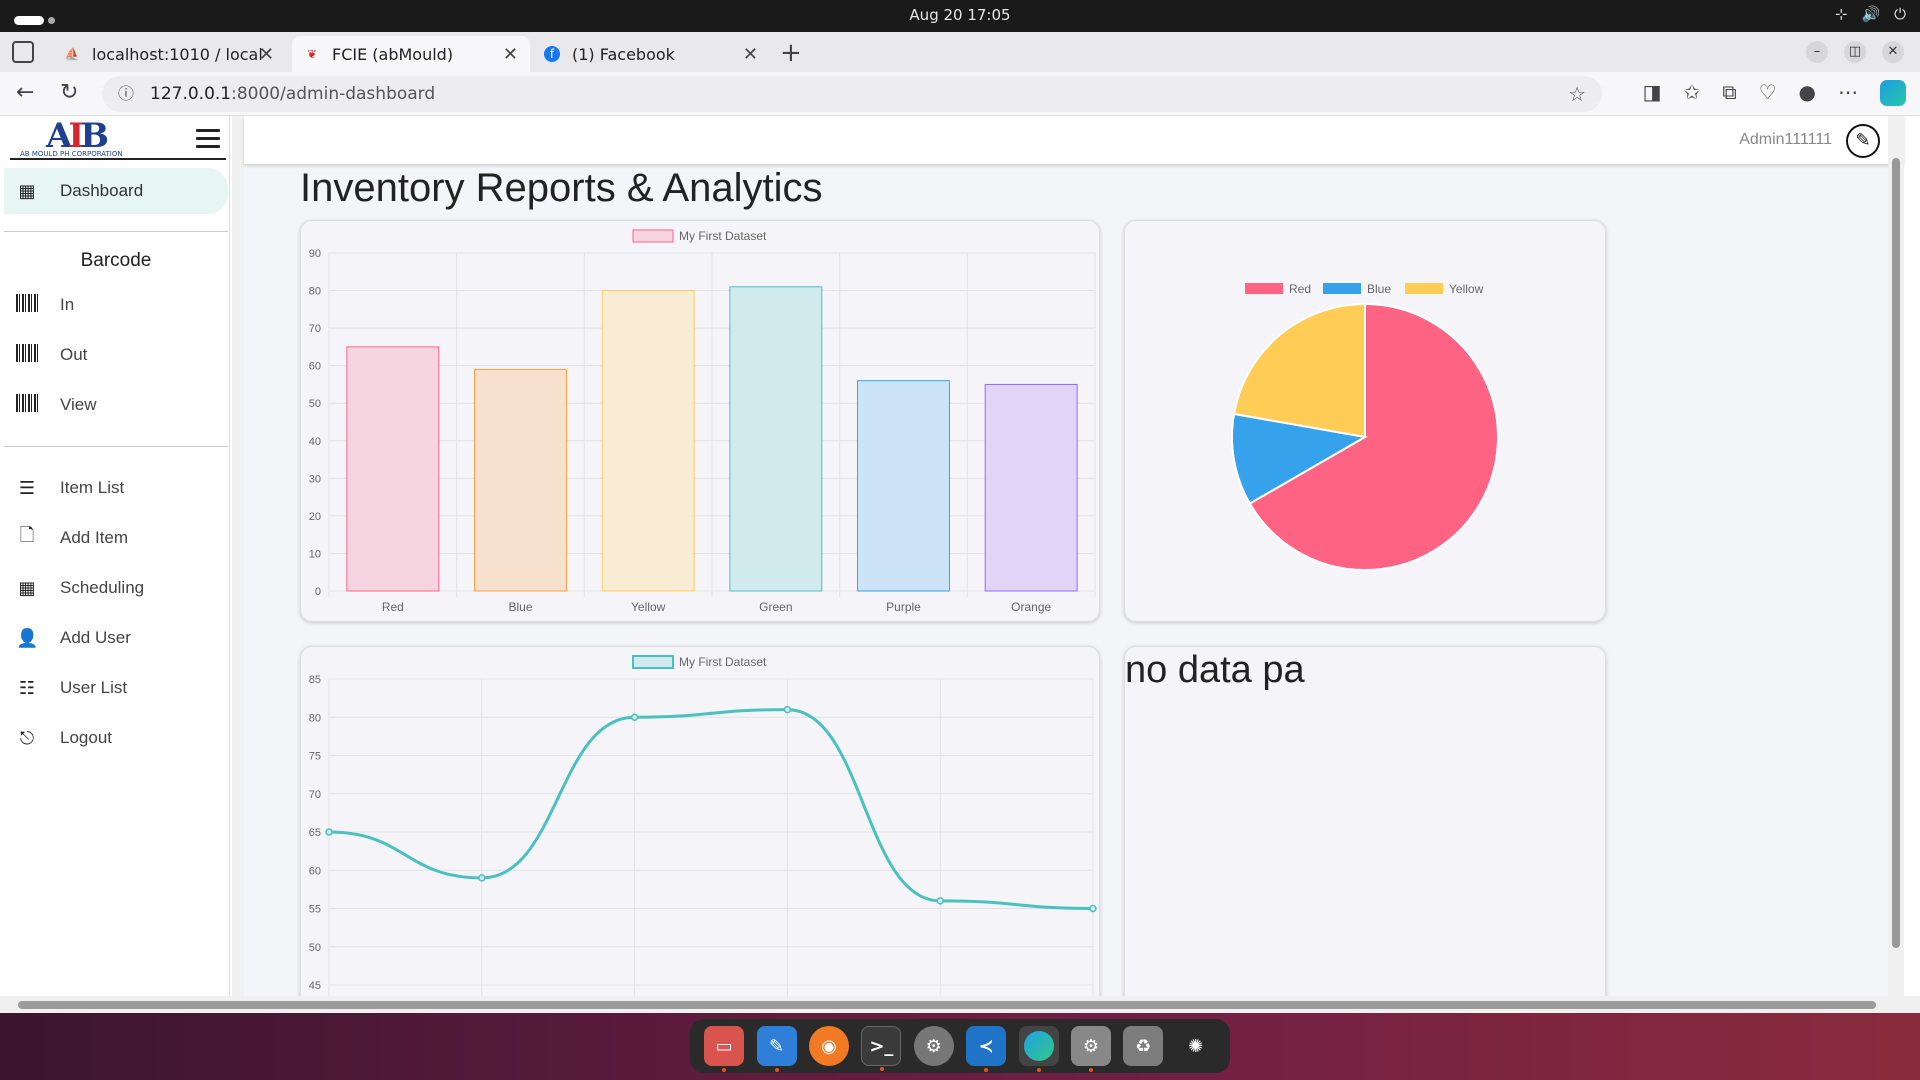 The height and width of the screenshot is (1080, 1920). Describe the element at coordinates (72, 54) in the screenshot. I see `phpmyadmin-icon: ⛵` at that location.